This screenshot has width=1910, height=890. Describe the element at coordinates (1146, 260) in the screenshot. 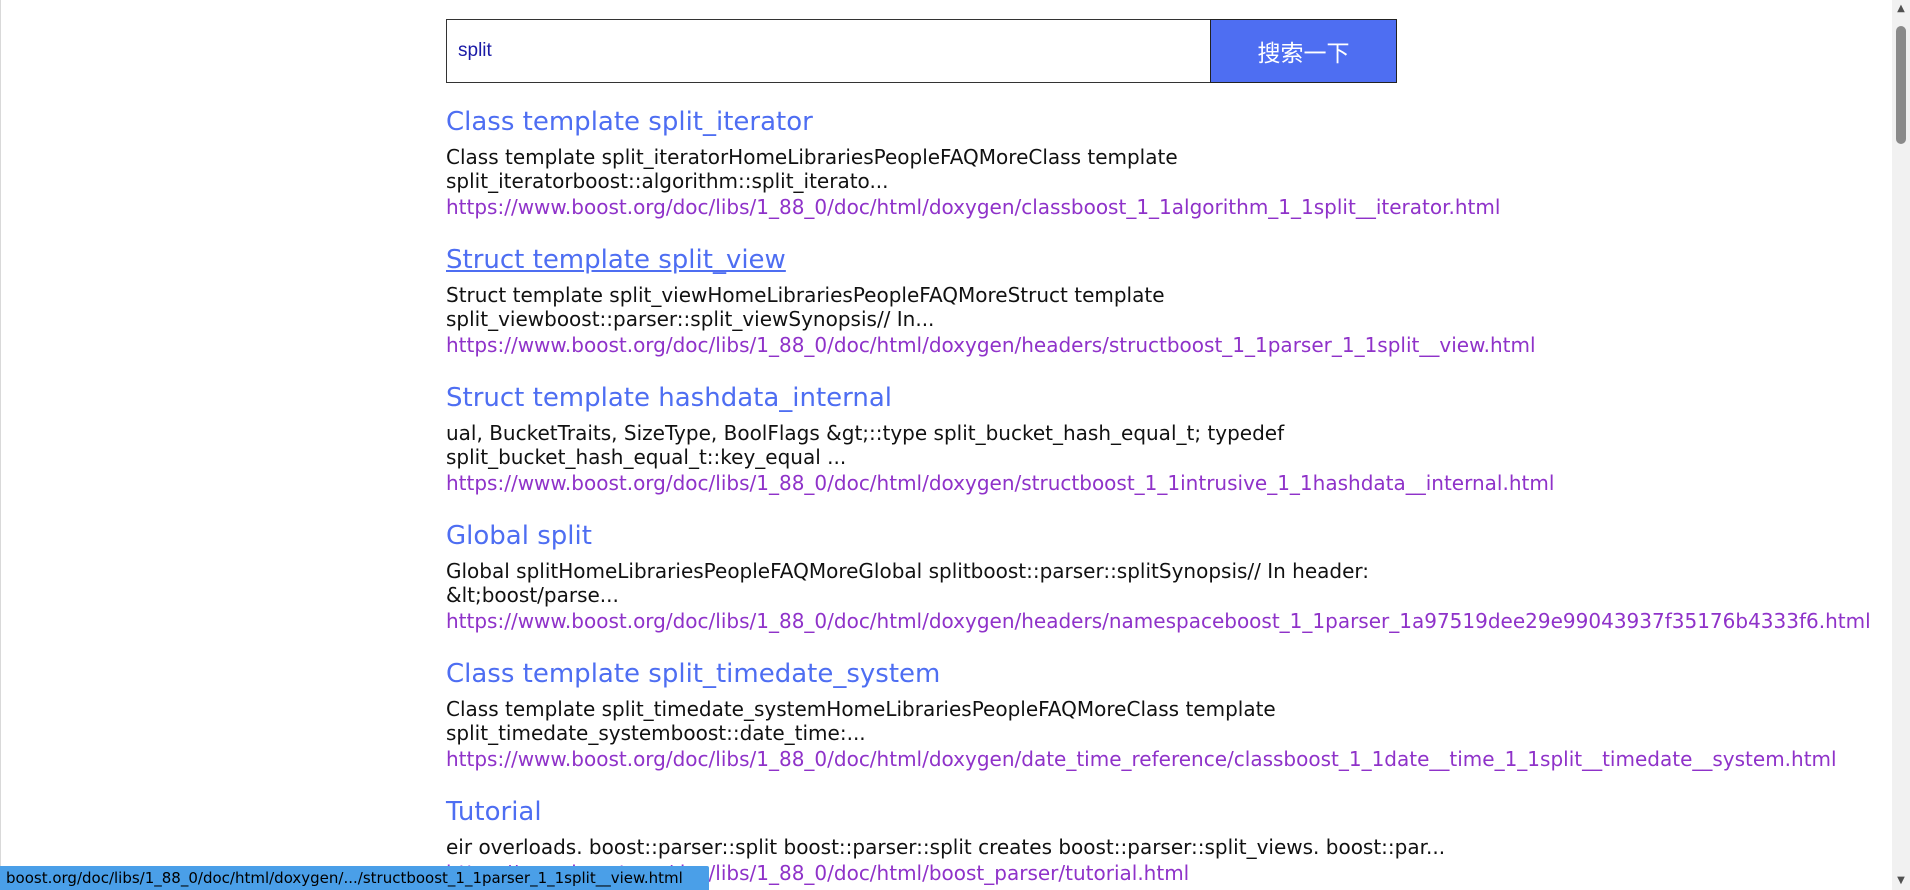

I see `result-title-link: Struct template split_view` at that location.